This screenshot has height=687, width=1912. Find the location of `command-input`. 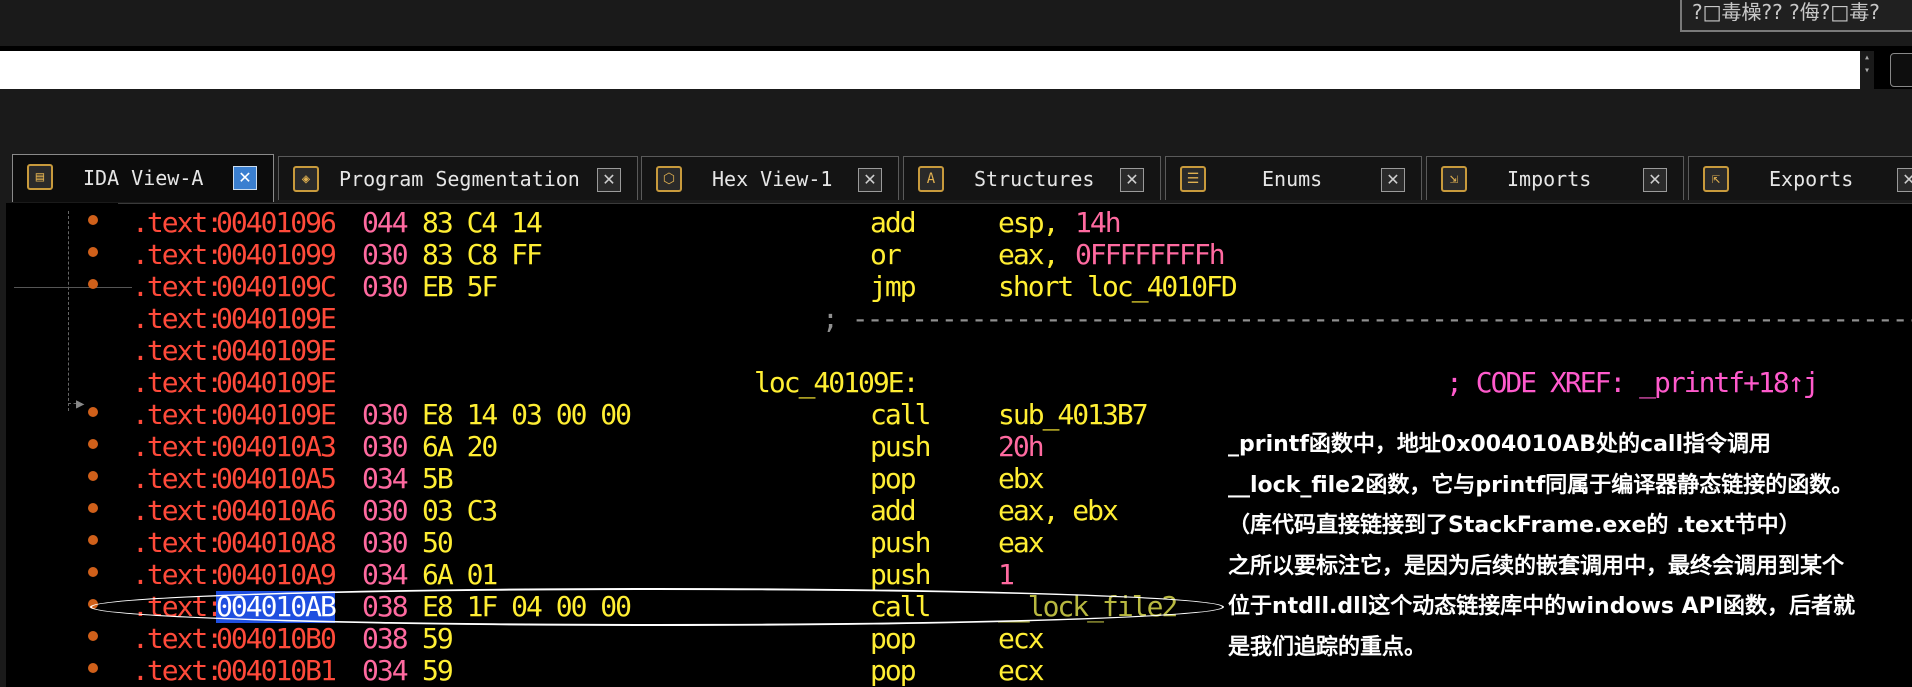

command-input is located at coordinates (930, 70).